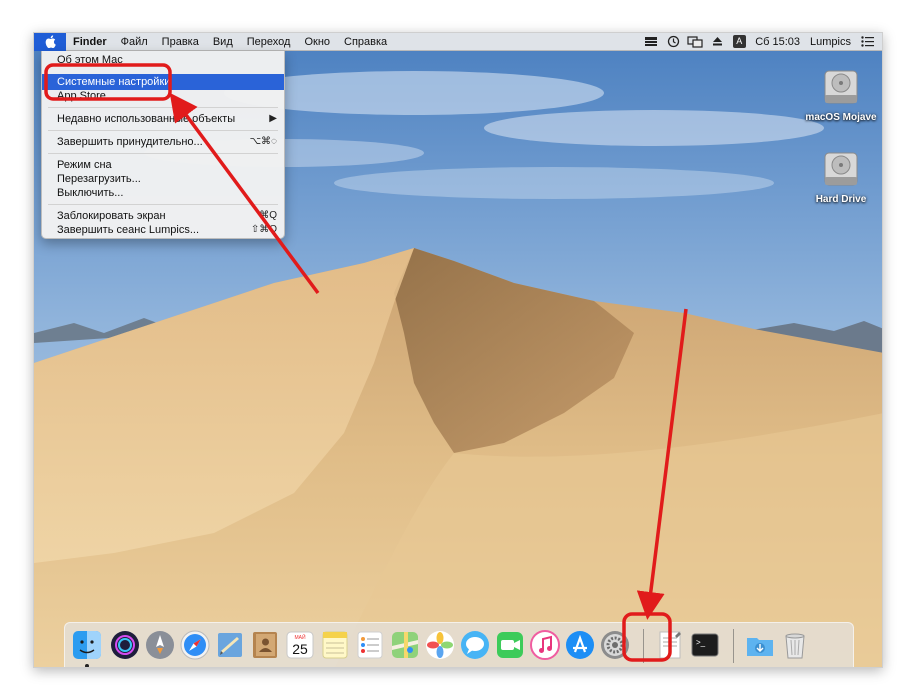 The height and width of the screenshot is (700, 916). Describe the element at coordinates (300, 637) in the screenshot. I see `calendar-month-label: МАЙ` at that location.